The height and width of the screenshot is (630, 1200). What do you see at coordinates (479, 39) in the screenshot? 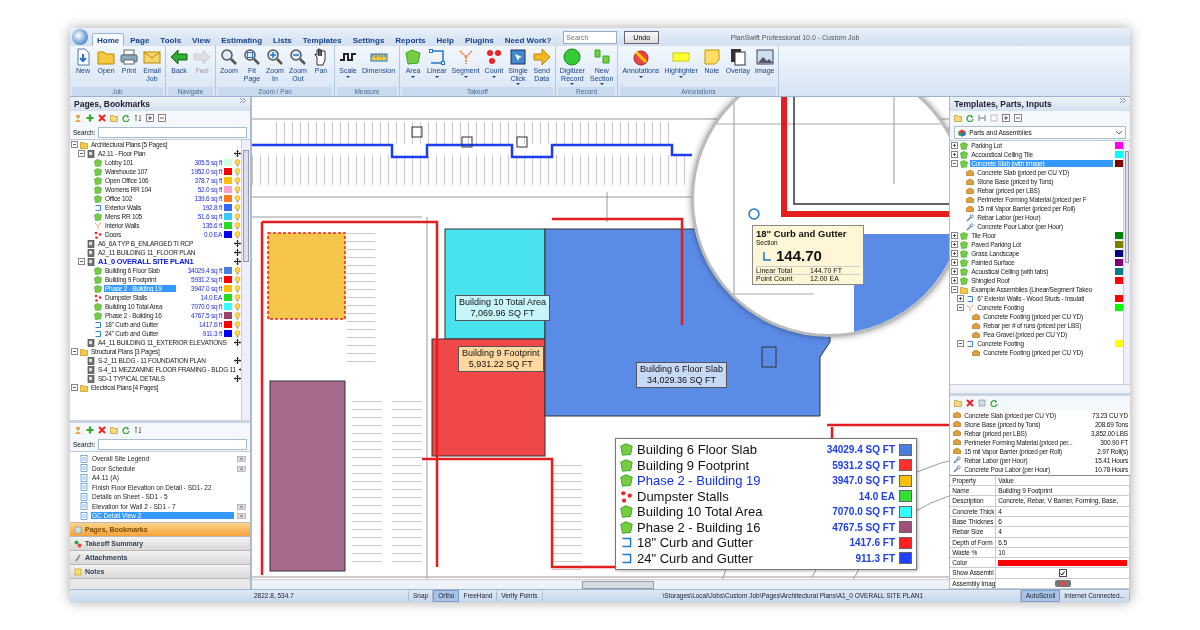
I see `menu-tab: Plugins` at bounding box center [479, 39].